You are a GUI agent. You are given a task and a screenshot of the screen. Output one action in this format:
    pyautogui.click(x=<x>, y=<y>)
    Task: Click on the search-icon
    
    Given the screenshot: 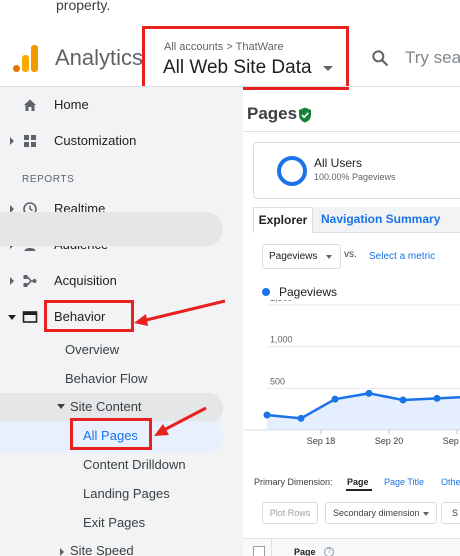 What is the action you would take?
    pyautogui.click(x=380, y=58)
    